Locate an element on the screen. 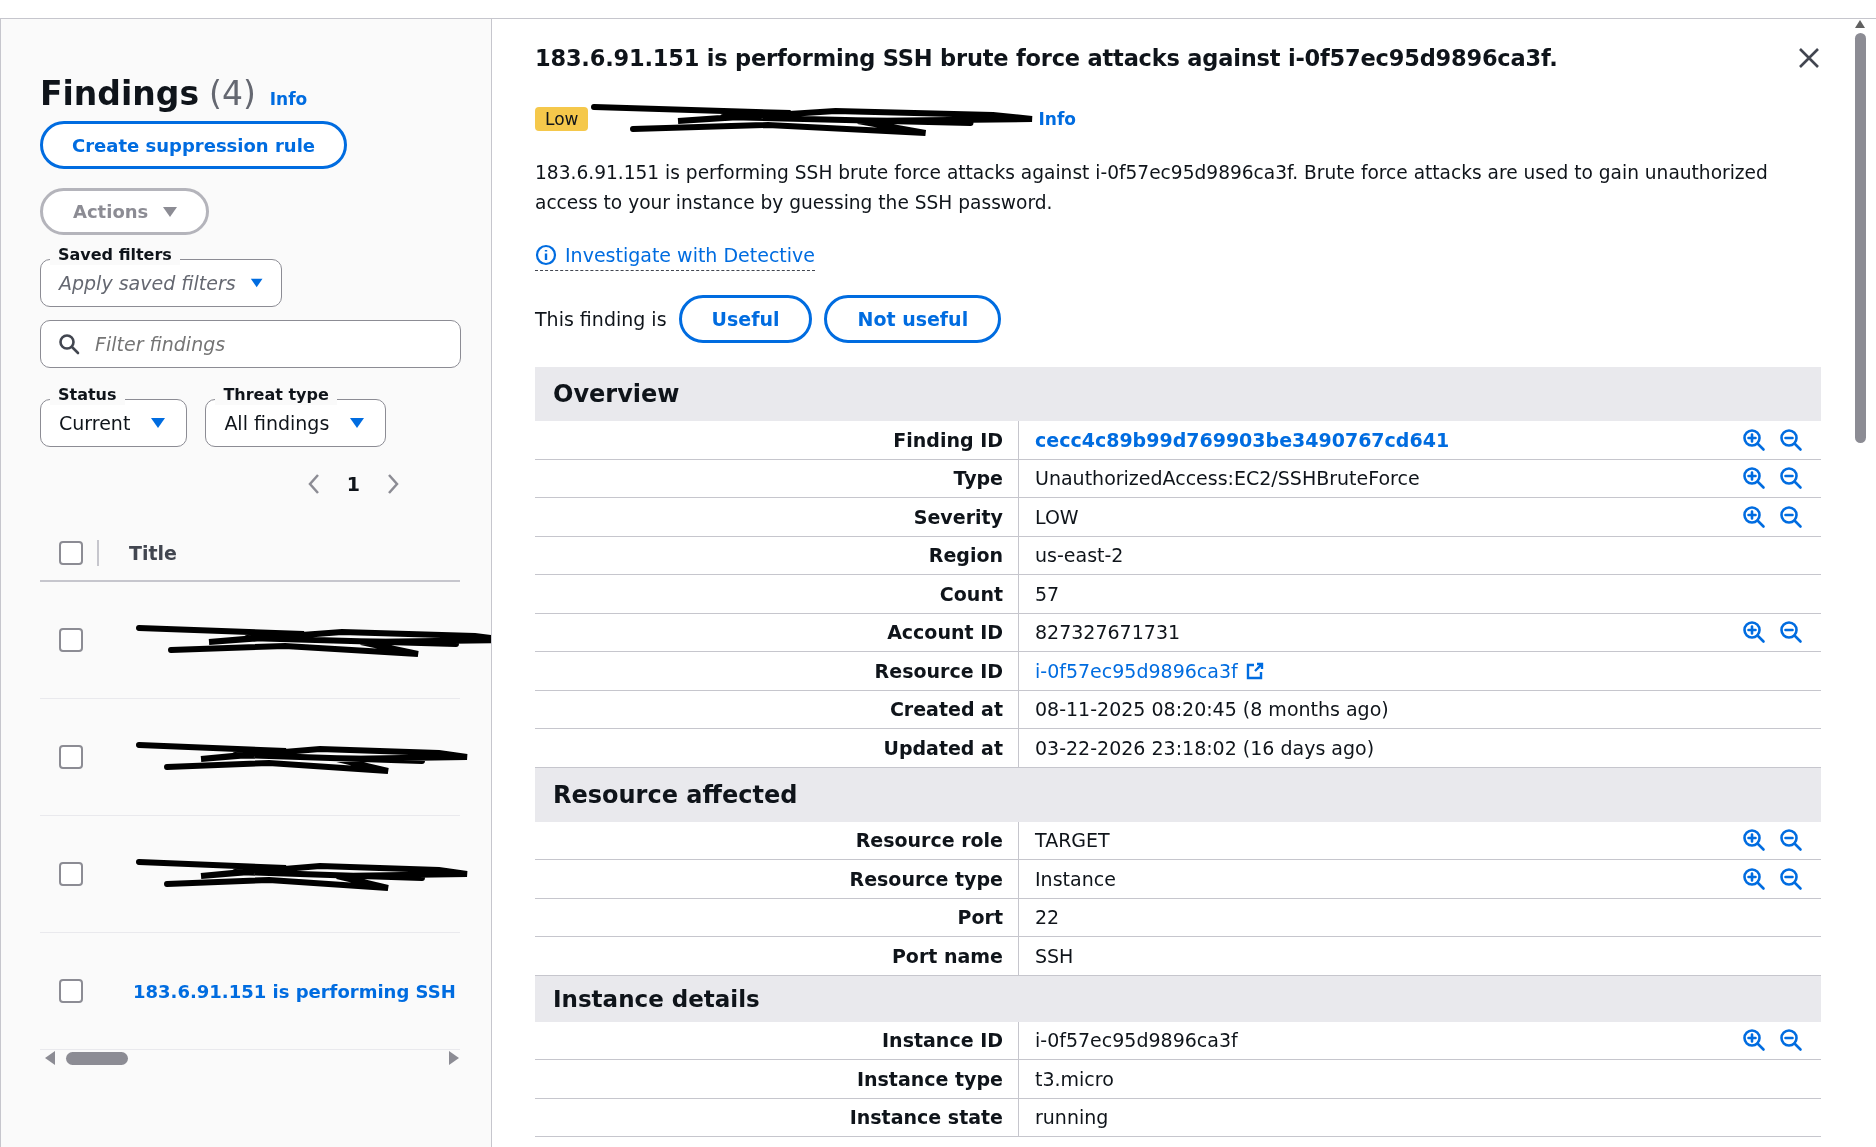  detail-label: Resource ID is located at coordinates (777, 671).